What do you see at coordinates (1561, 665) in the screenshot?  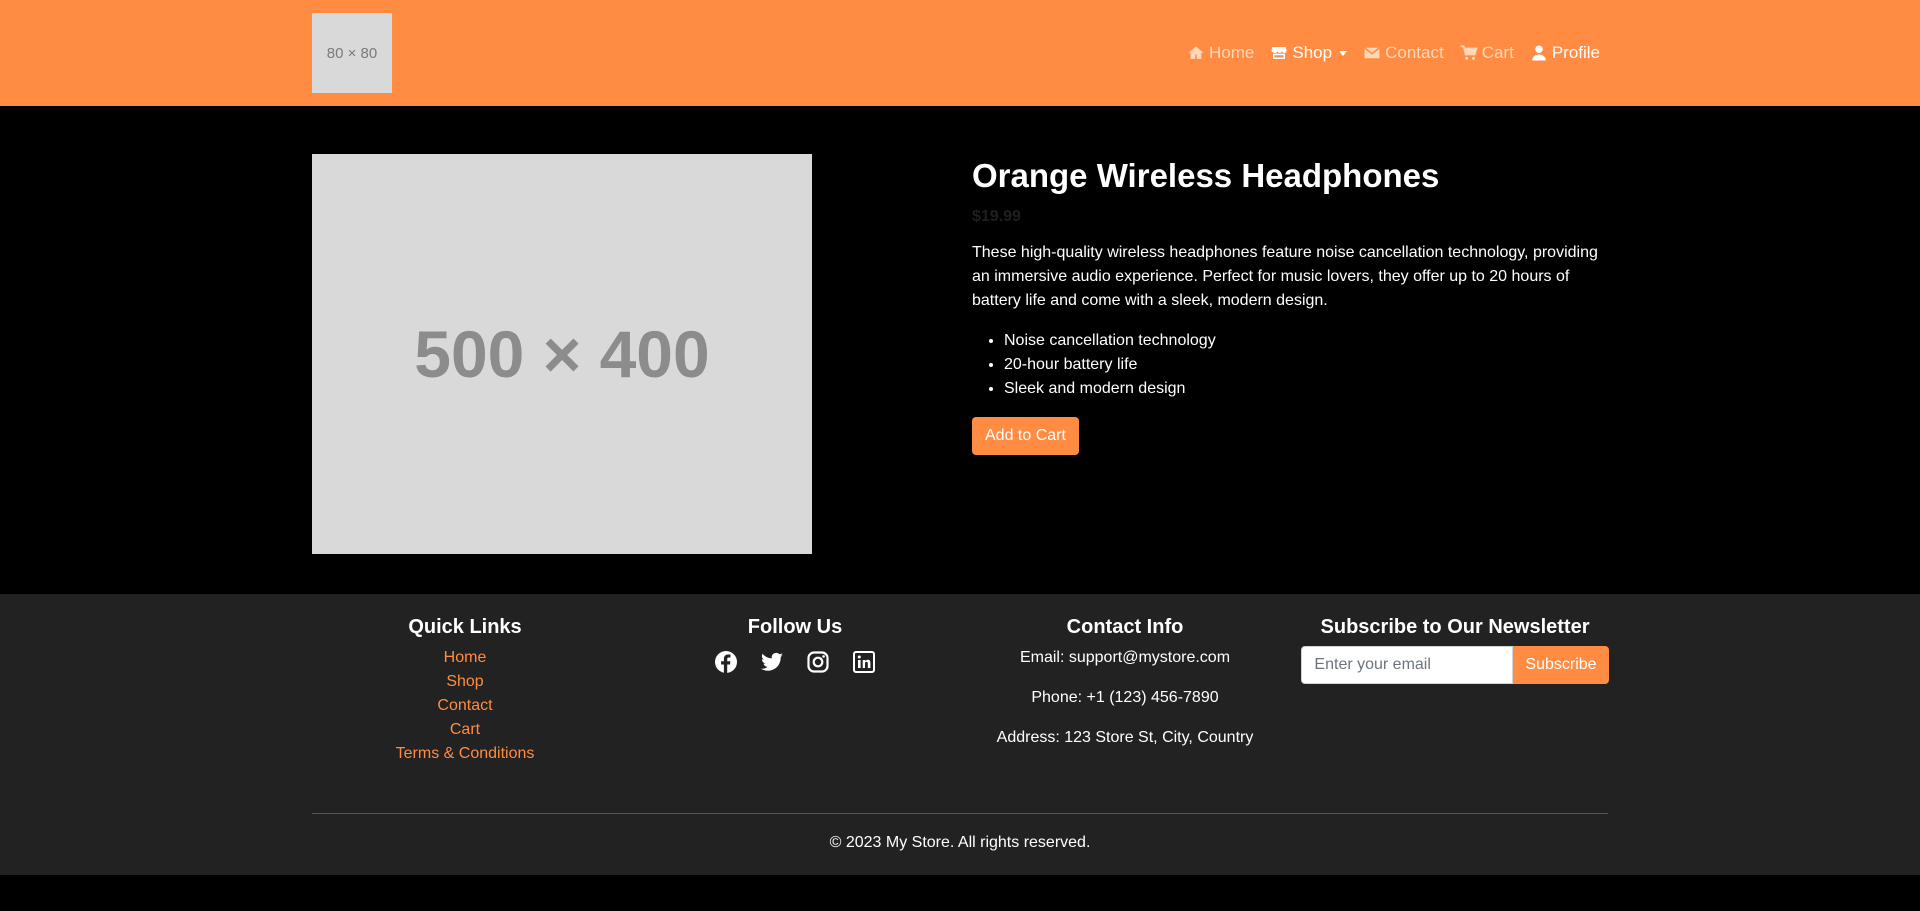 I see `subscribe-button: Subscribe` at bounding box center [1561, 665].